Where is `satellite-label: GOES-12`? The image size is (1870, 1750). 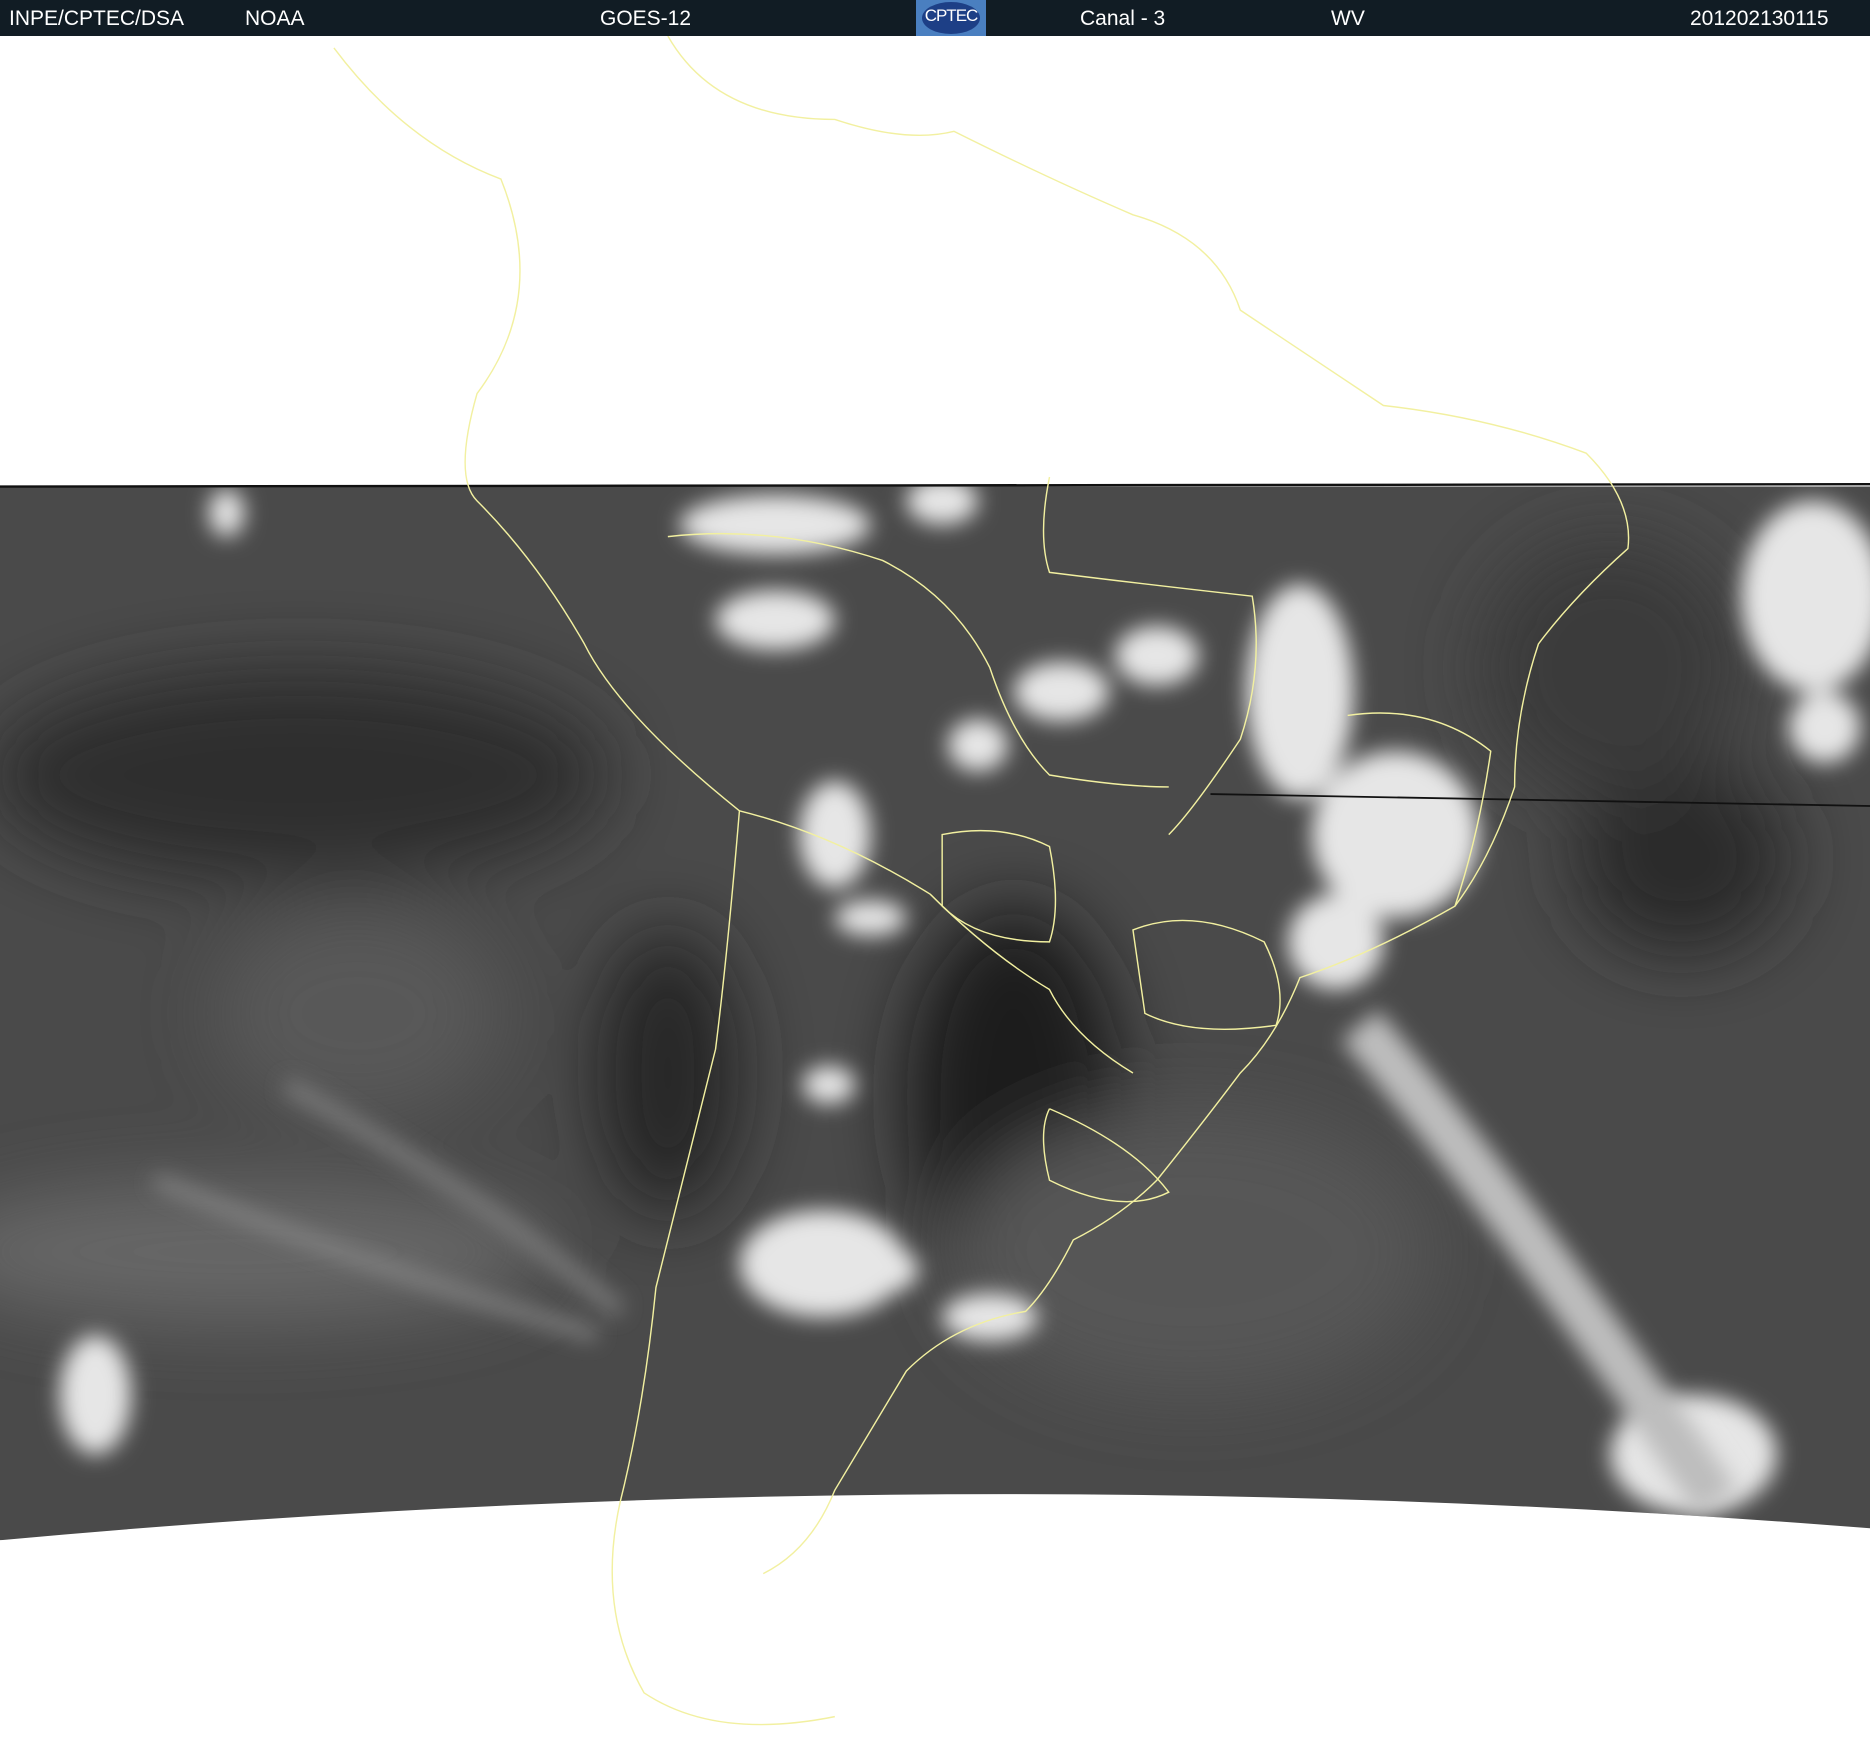
satellite-label: GOES-12 is located at coordinates (646, 18).